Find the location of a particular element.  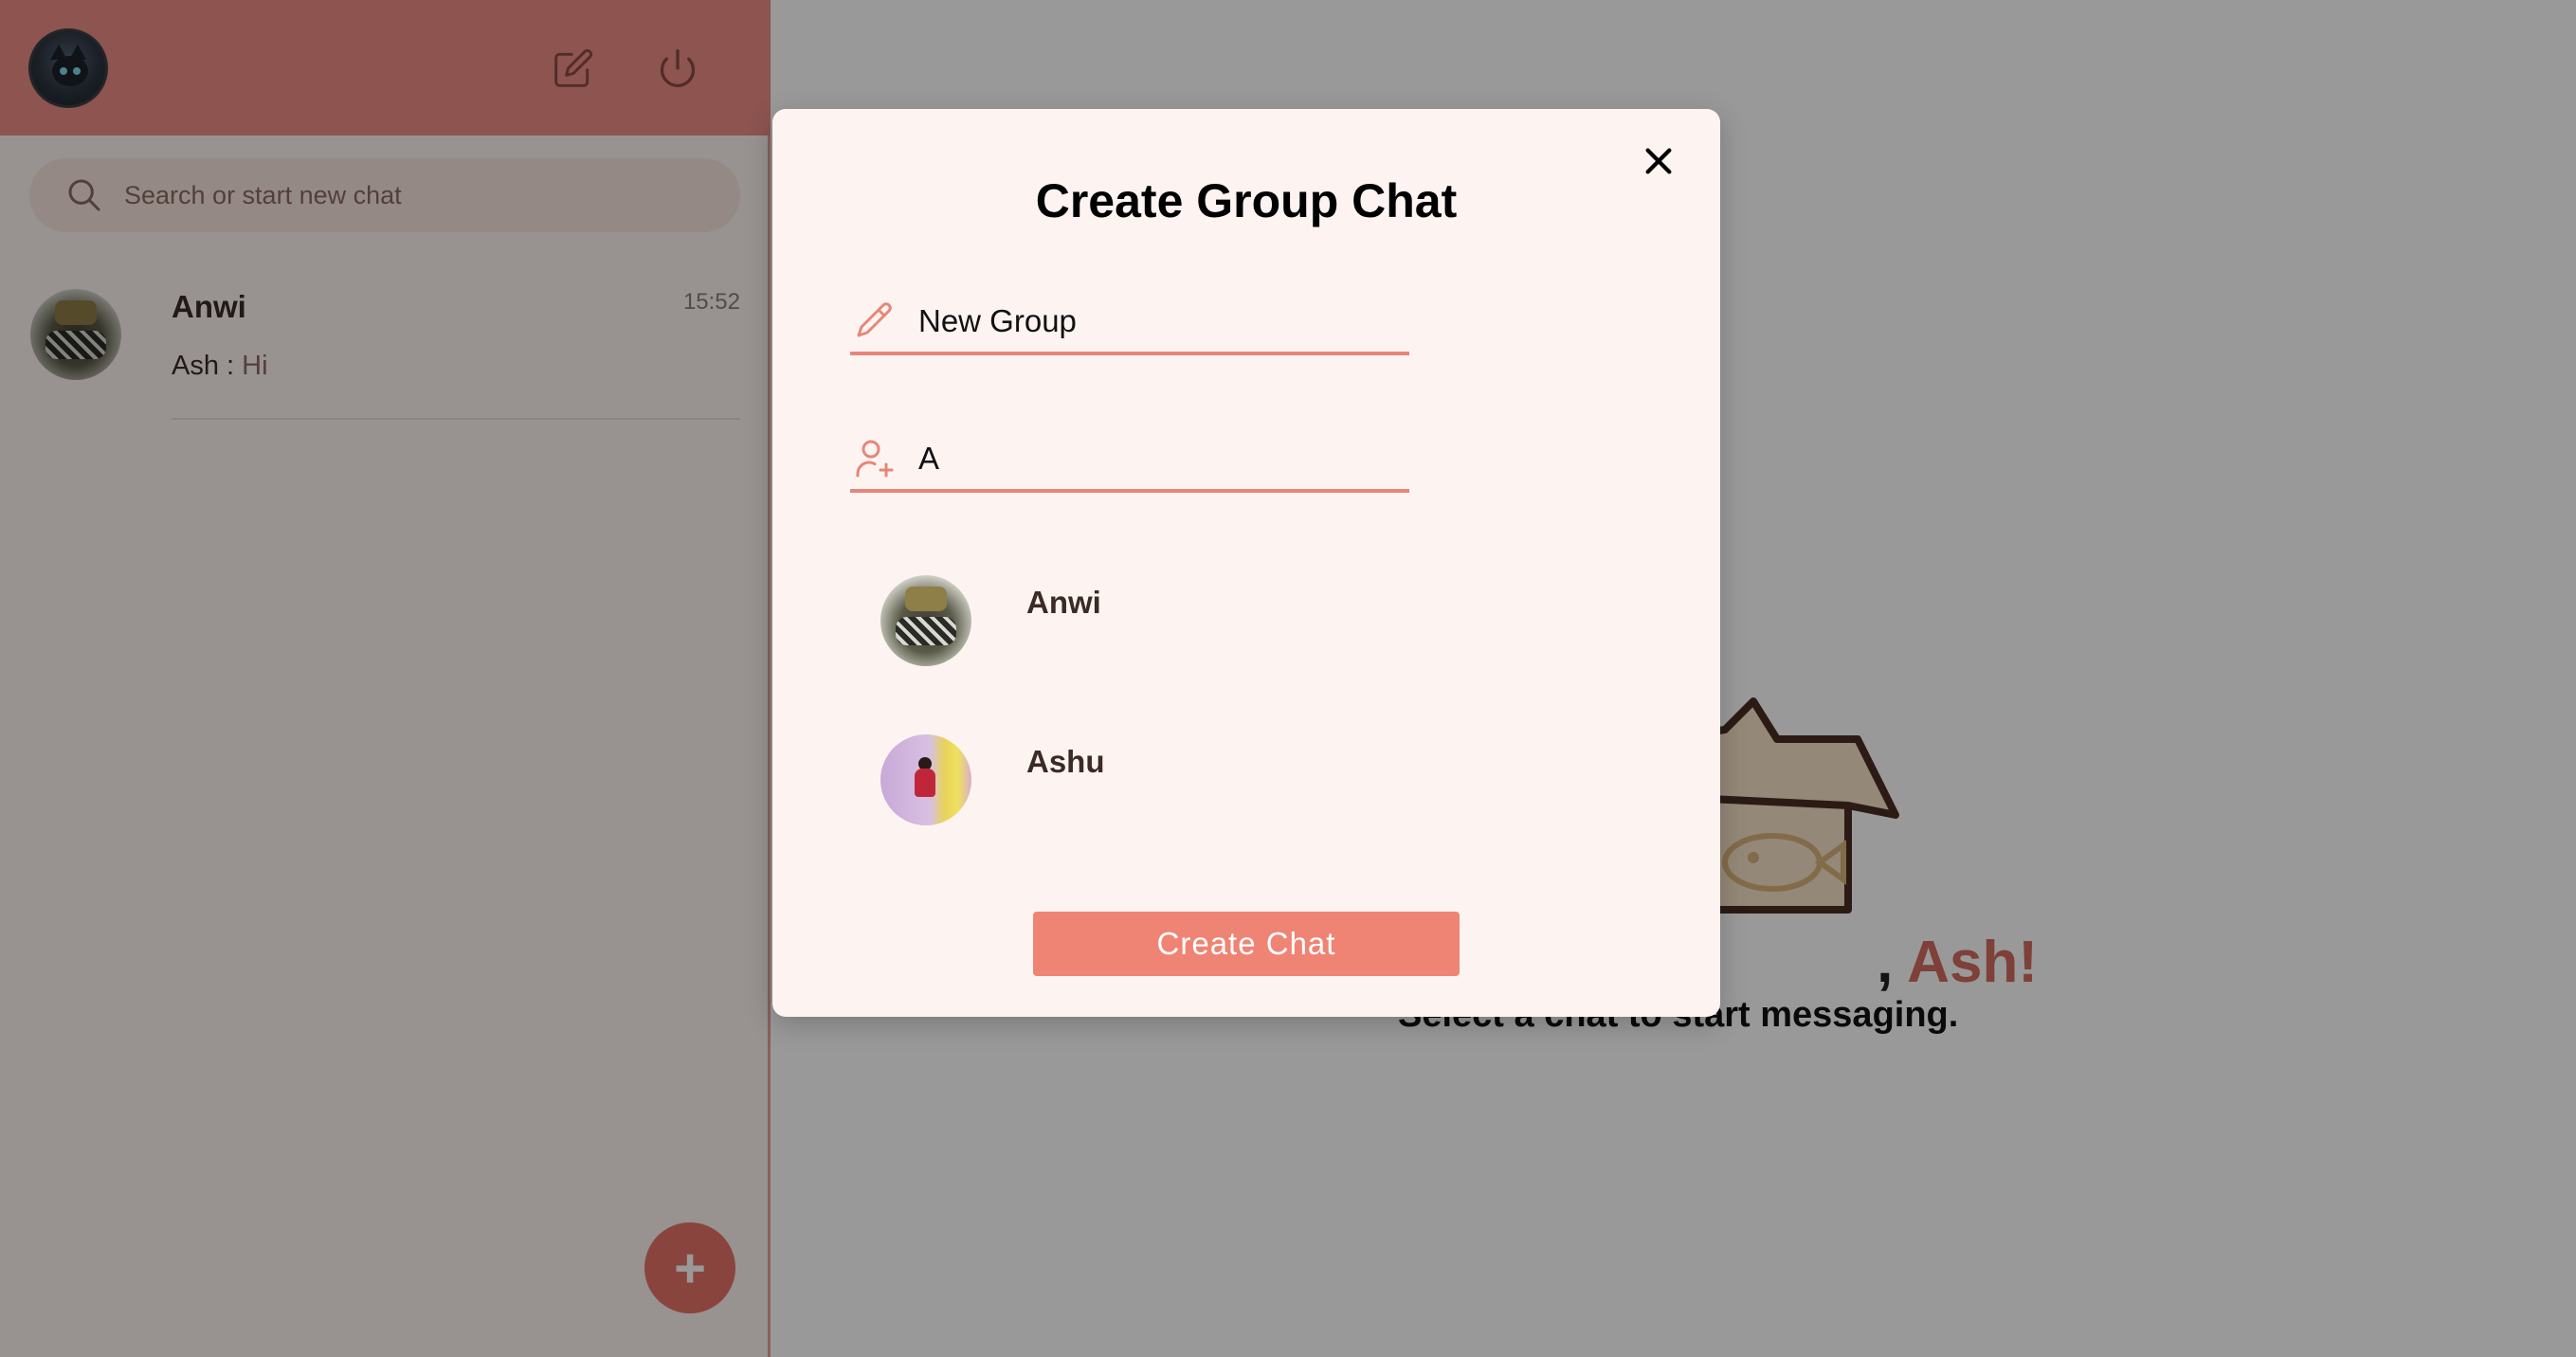

add-user-icon is located at coordinates (874, 458).